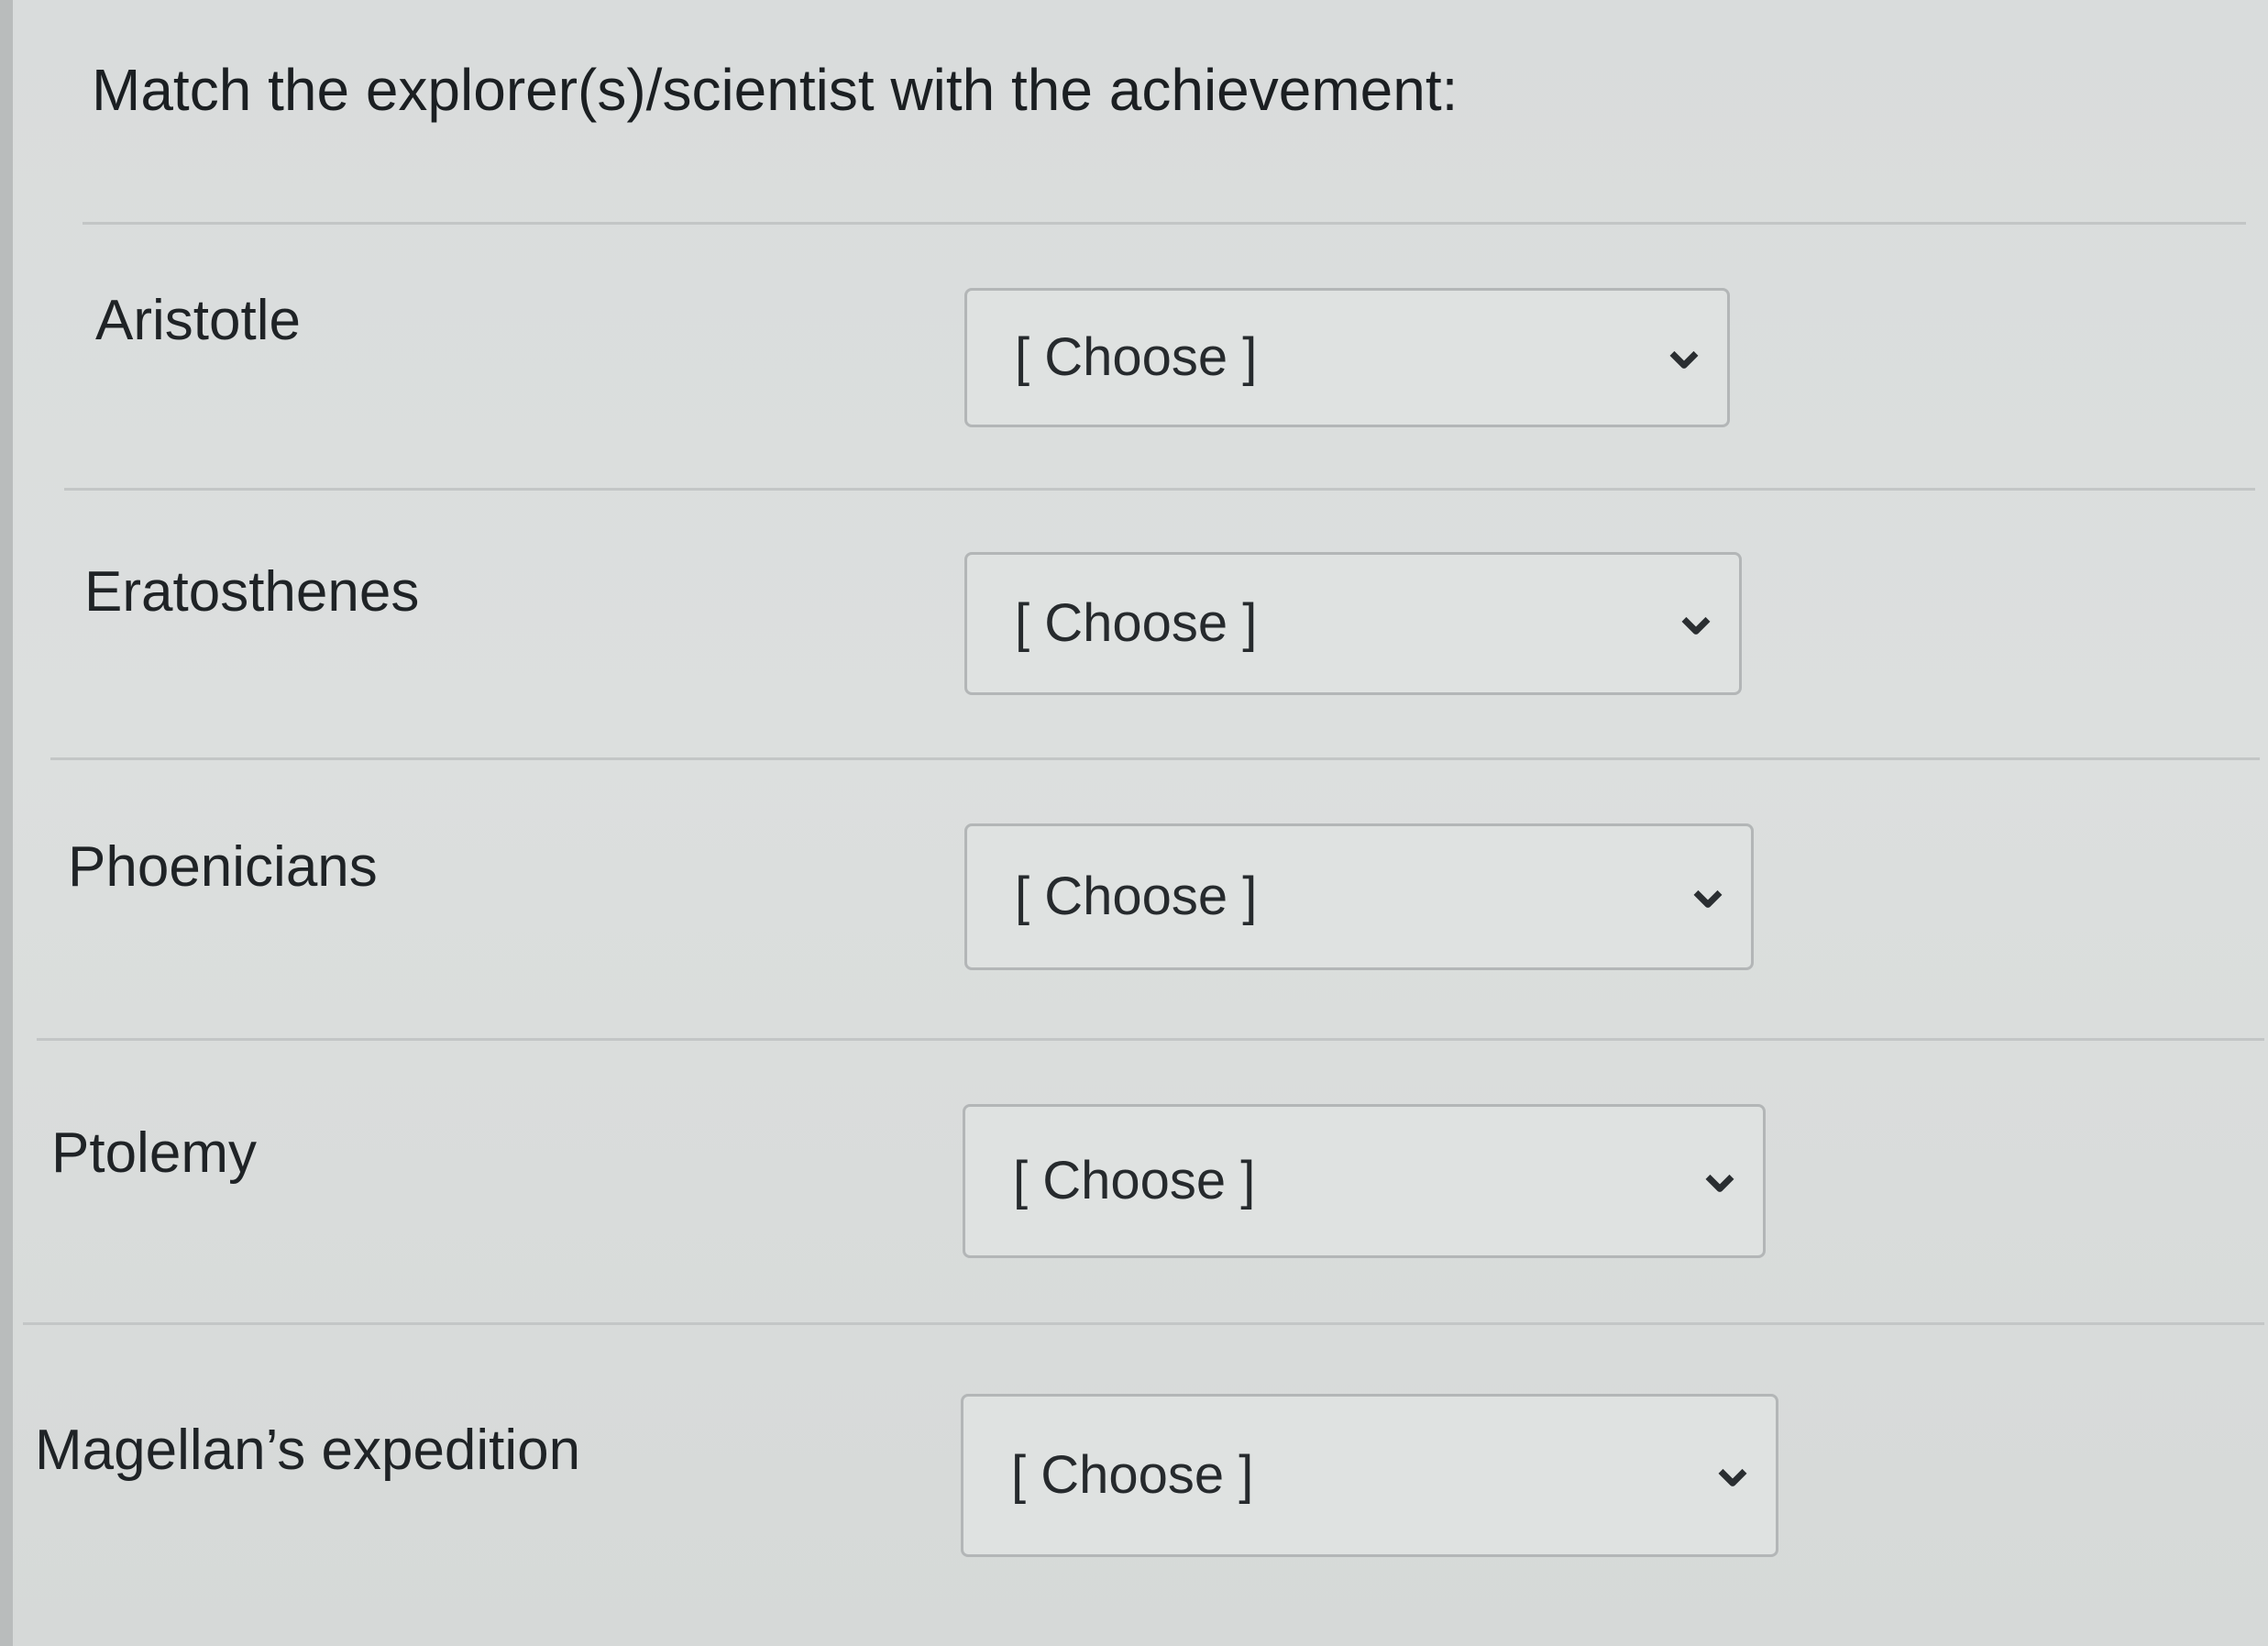  What do you see at coordinates (1364, 1181) in the screenshot?
I see `answer-select-ptolemy: [ Choose ]` at bounding box center [1364, 1181].